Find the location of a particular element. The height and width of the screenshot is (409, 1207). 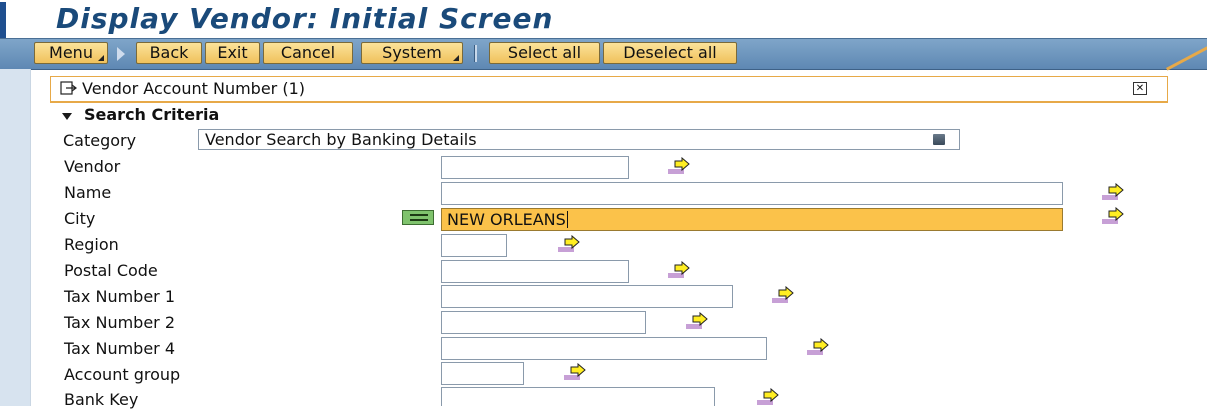

bank-key-input is located at coordinates (578, 396).